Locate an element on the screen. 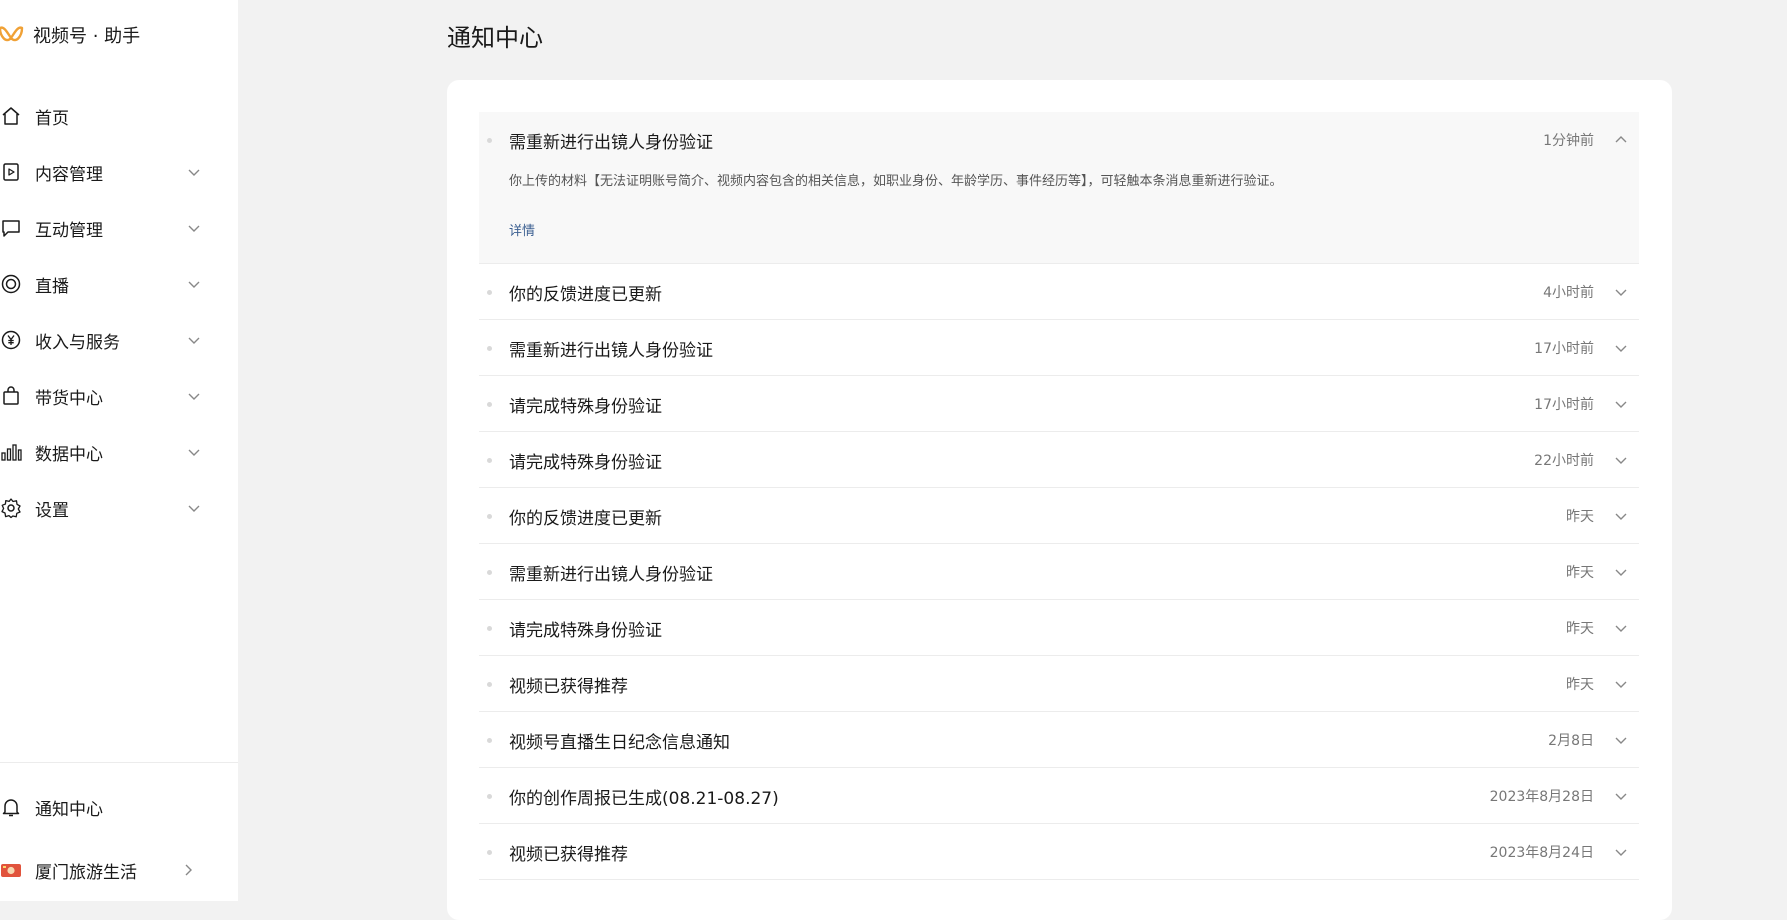 The width and height of the screenshot is (1787, 920). chart-icon is located at coordinates (11, 452).